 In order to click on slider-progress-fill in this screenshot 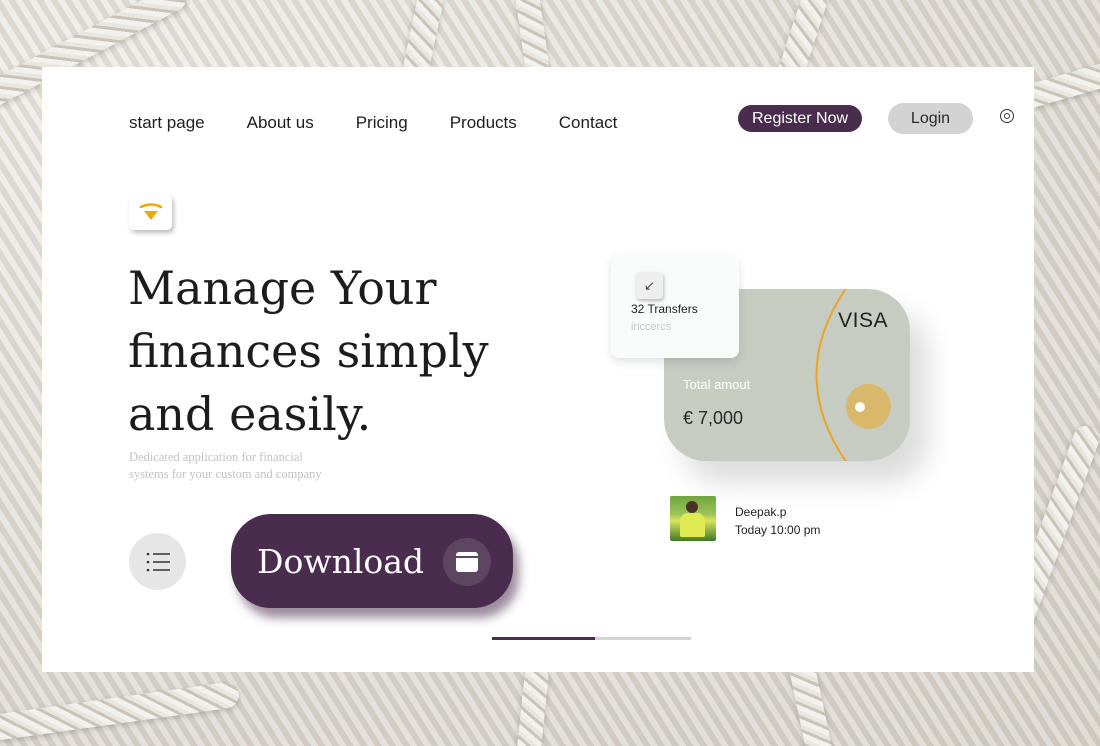, I will do `click(544, 638)`.